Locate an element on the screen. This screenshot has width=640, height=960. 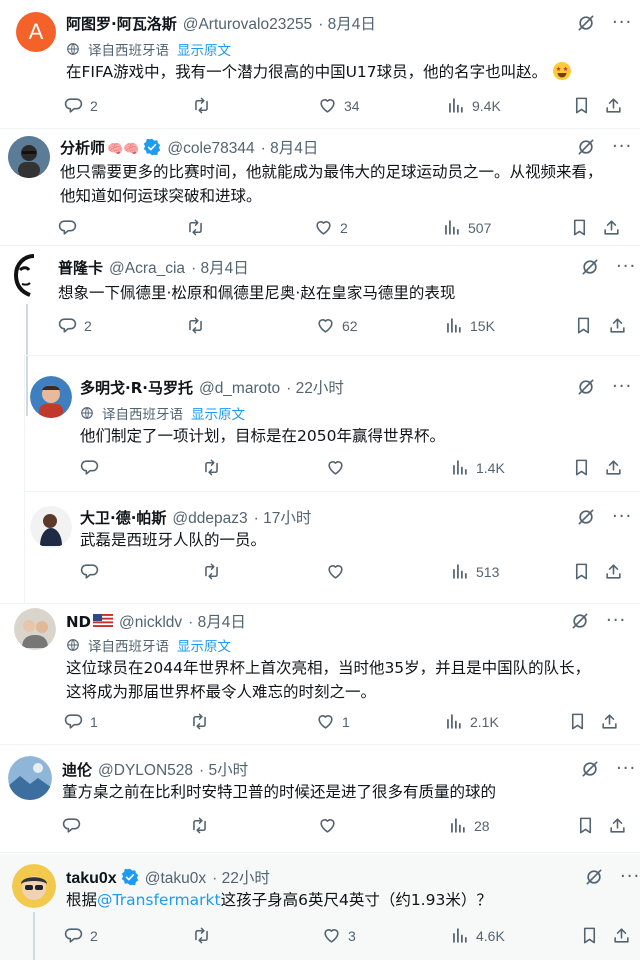
views-button: 28 is located at coordinates (469, 825).